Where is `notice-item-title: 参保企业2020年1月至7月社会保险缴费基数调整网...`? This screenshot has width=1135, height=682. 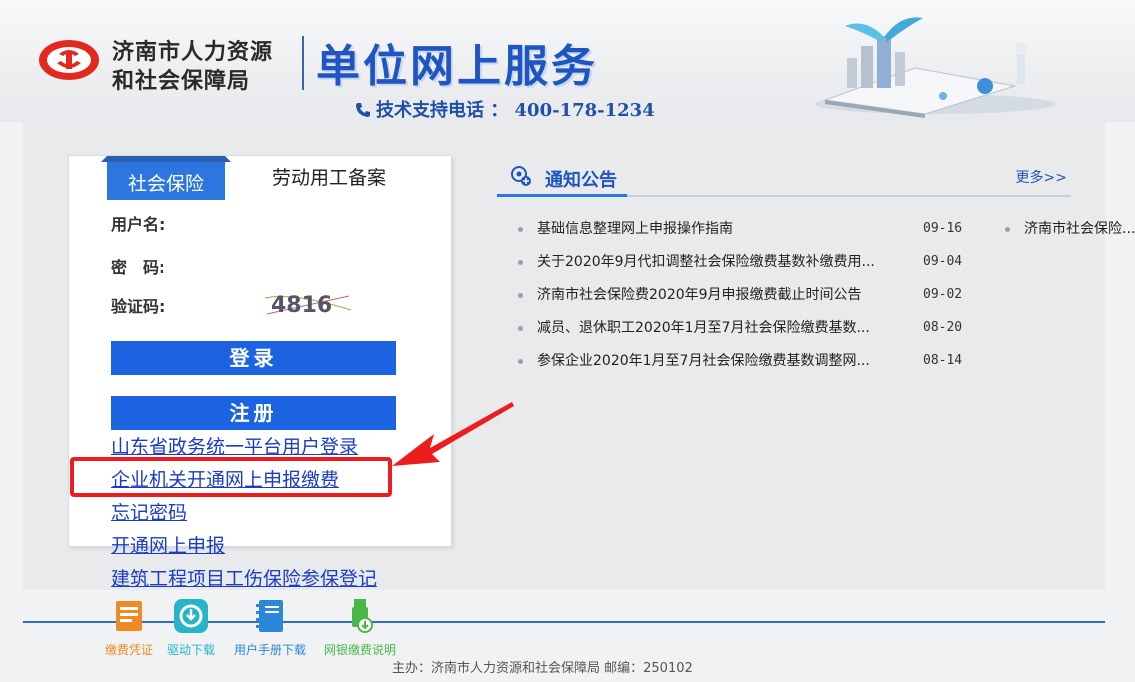
notice-item-title: 参保企业2020年1月至7月社会保险缴费基数调整网... is located at coordinates (722, 361).